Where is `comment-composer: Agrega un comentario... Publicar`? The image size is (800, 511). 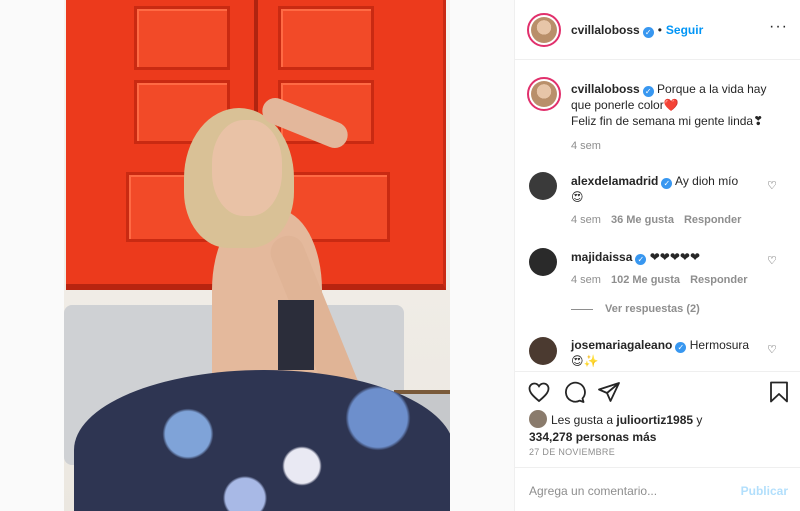 comment-composer: Agrega un comentario... Publicar is located at coordinates (657, 489).